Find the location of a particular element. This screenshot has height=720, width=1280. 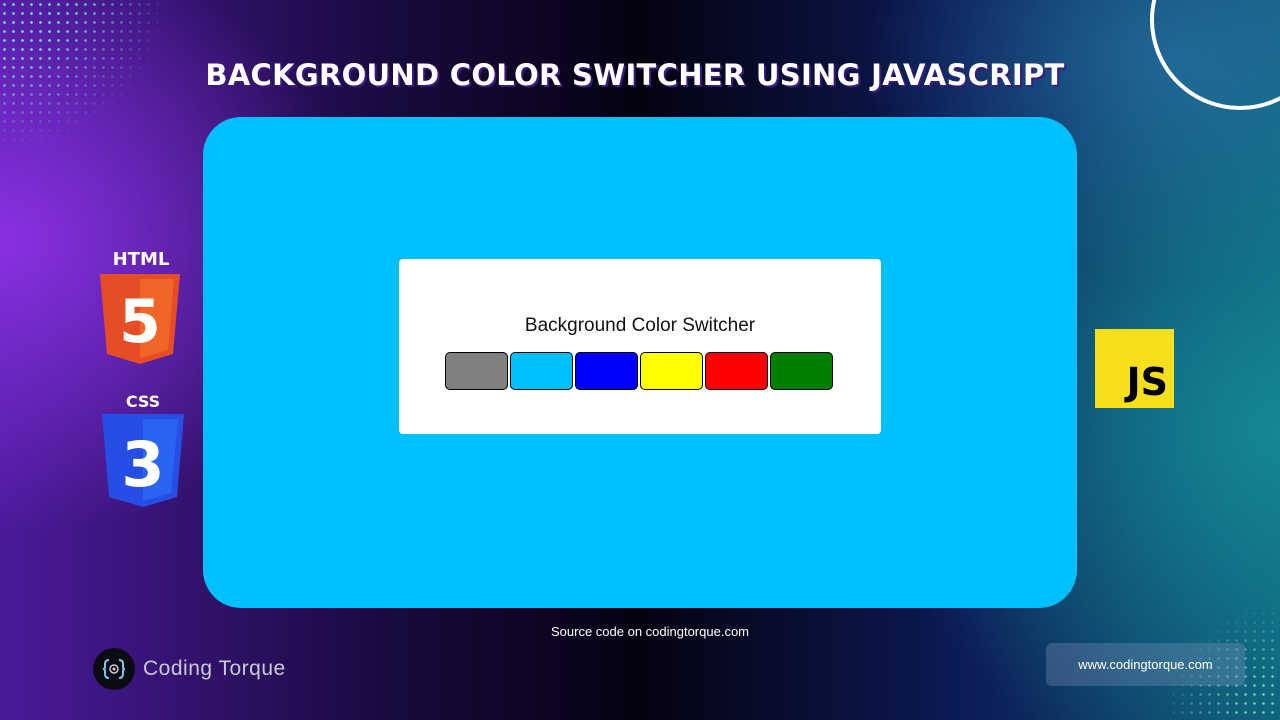

card-title: Background Color Switcher is located at coordinates (640, 325).